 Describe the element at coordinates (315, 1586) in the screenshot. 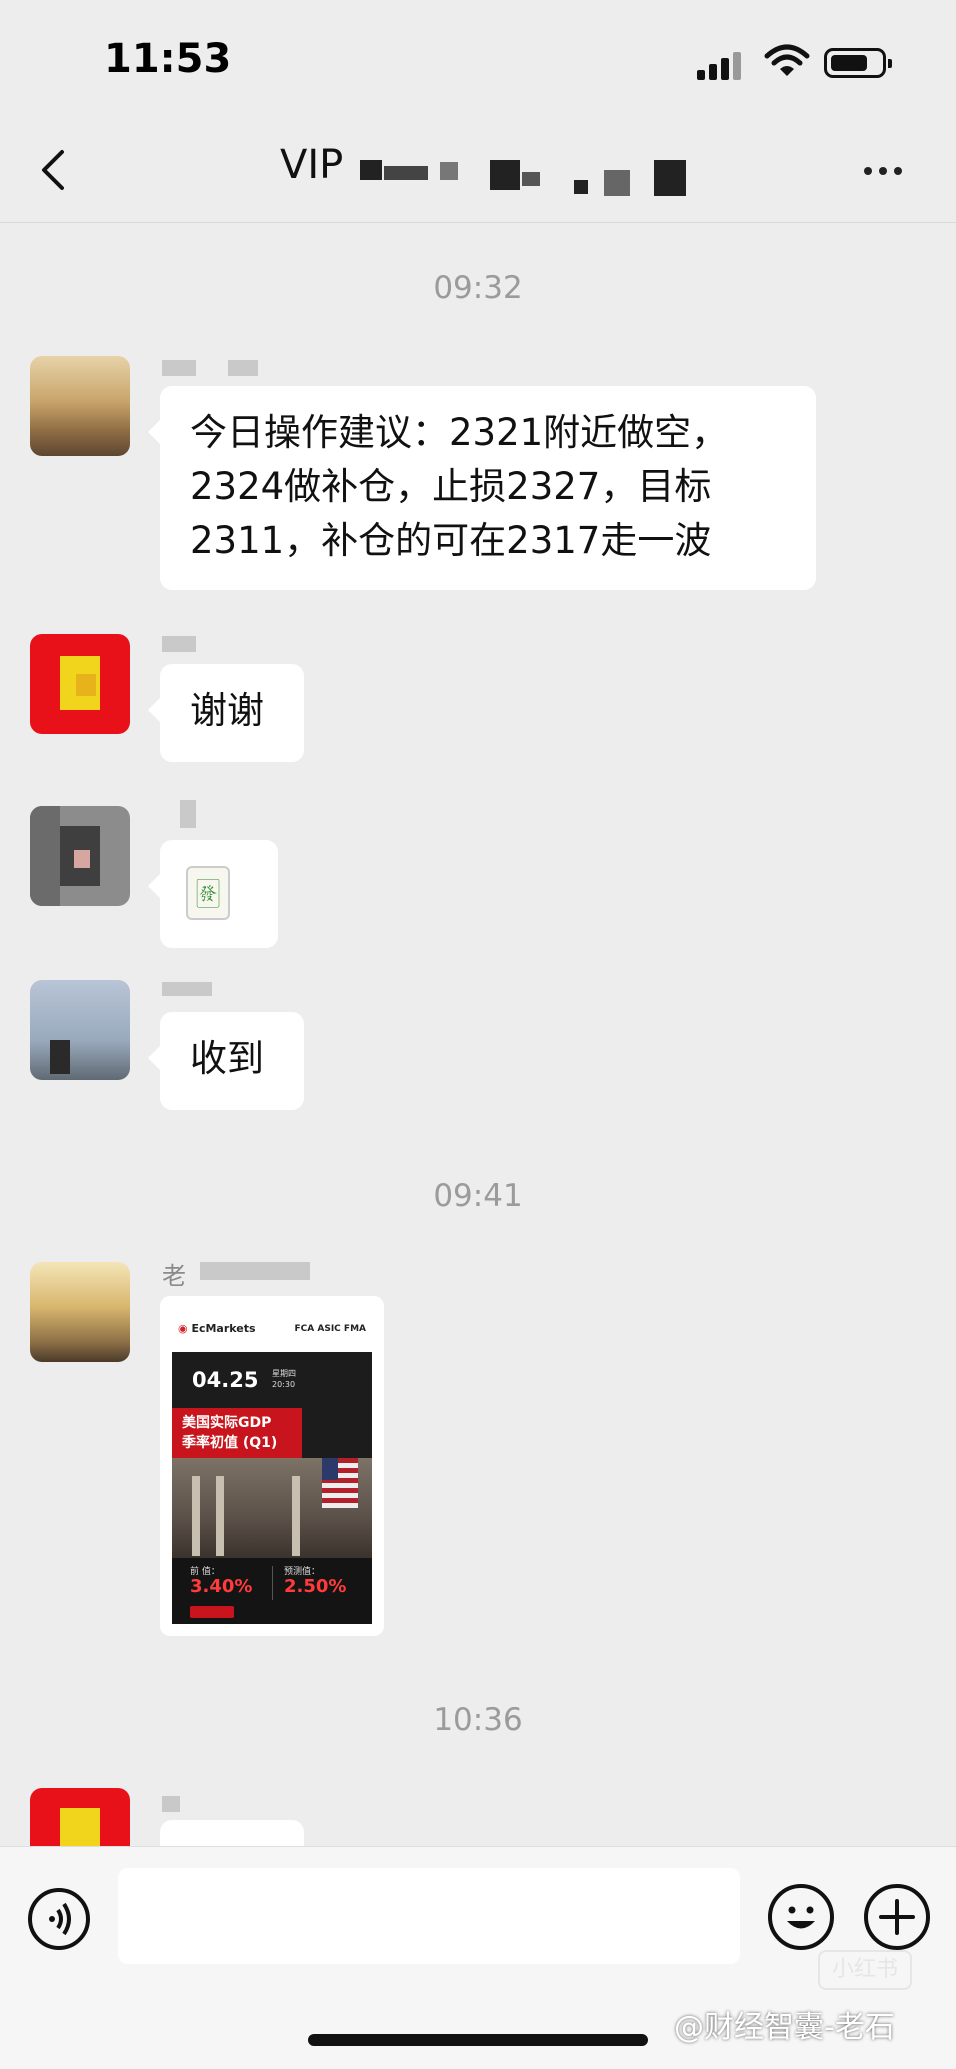

I see `forecast-value: 2.50%` at that location.